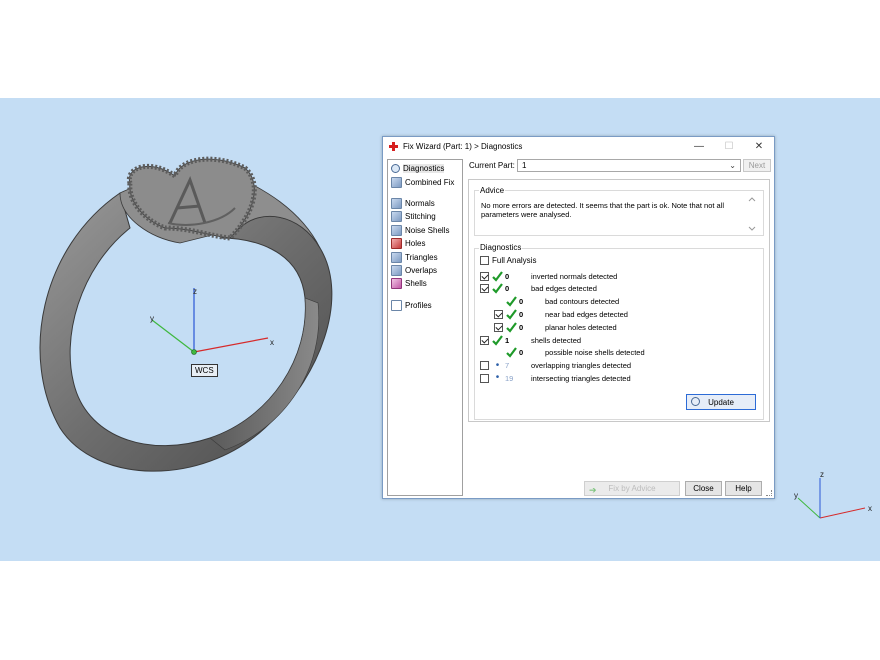 This screenshot has height=660, width=880. What do you see at coordinates (204, 370) in the screenshot?
I see `wcs-label: WCS` at bounding box center [204, 370].